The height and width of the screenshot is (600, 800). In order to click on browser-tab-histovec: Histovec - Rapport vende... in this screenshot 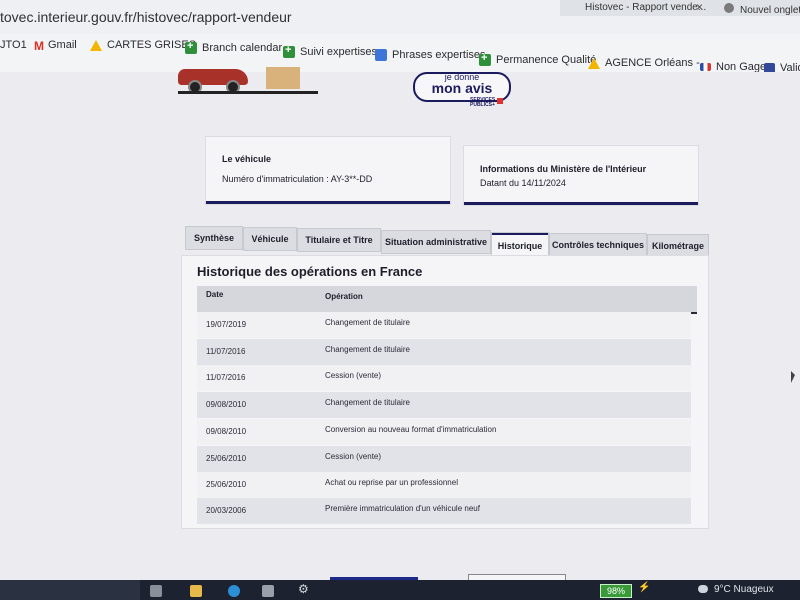, I will do `click(645, 7)`.